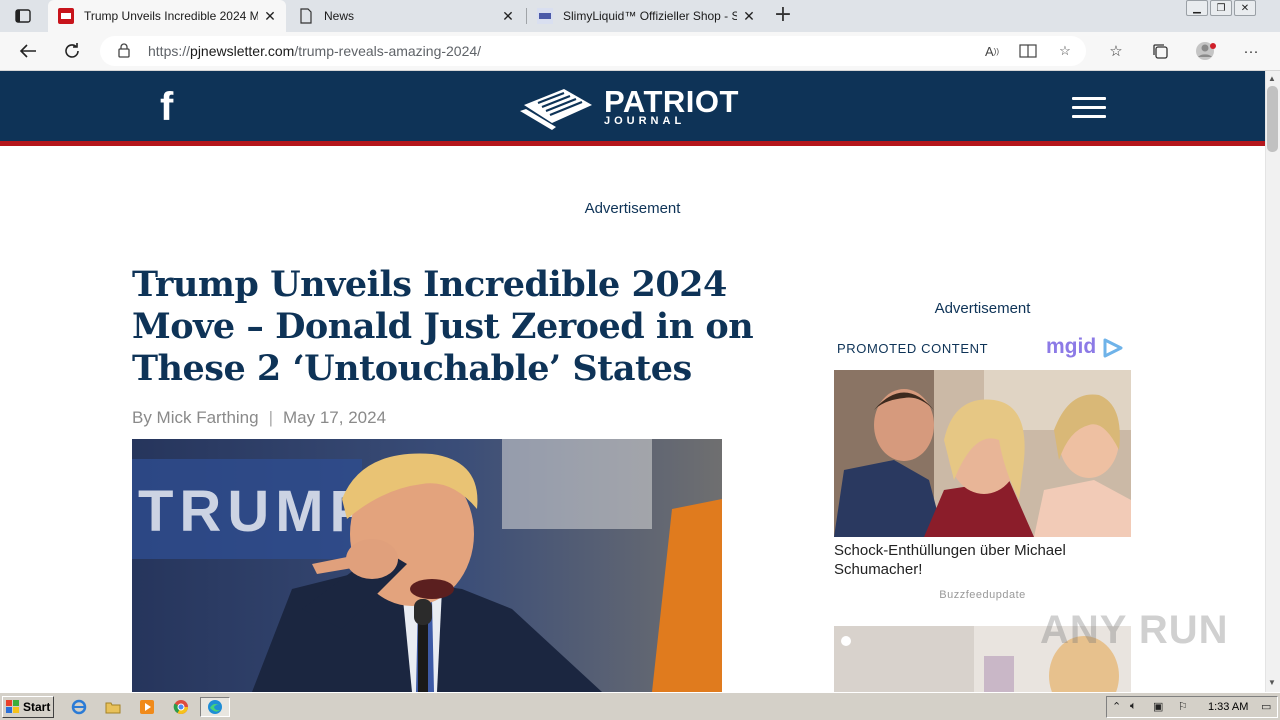 This screenshot has height=720, width=1280. Describe the element at coordinates (1272, 682) in the screenshot. I see `scroll-down-icon: ▼` at that location.